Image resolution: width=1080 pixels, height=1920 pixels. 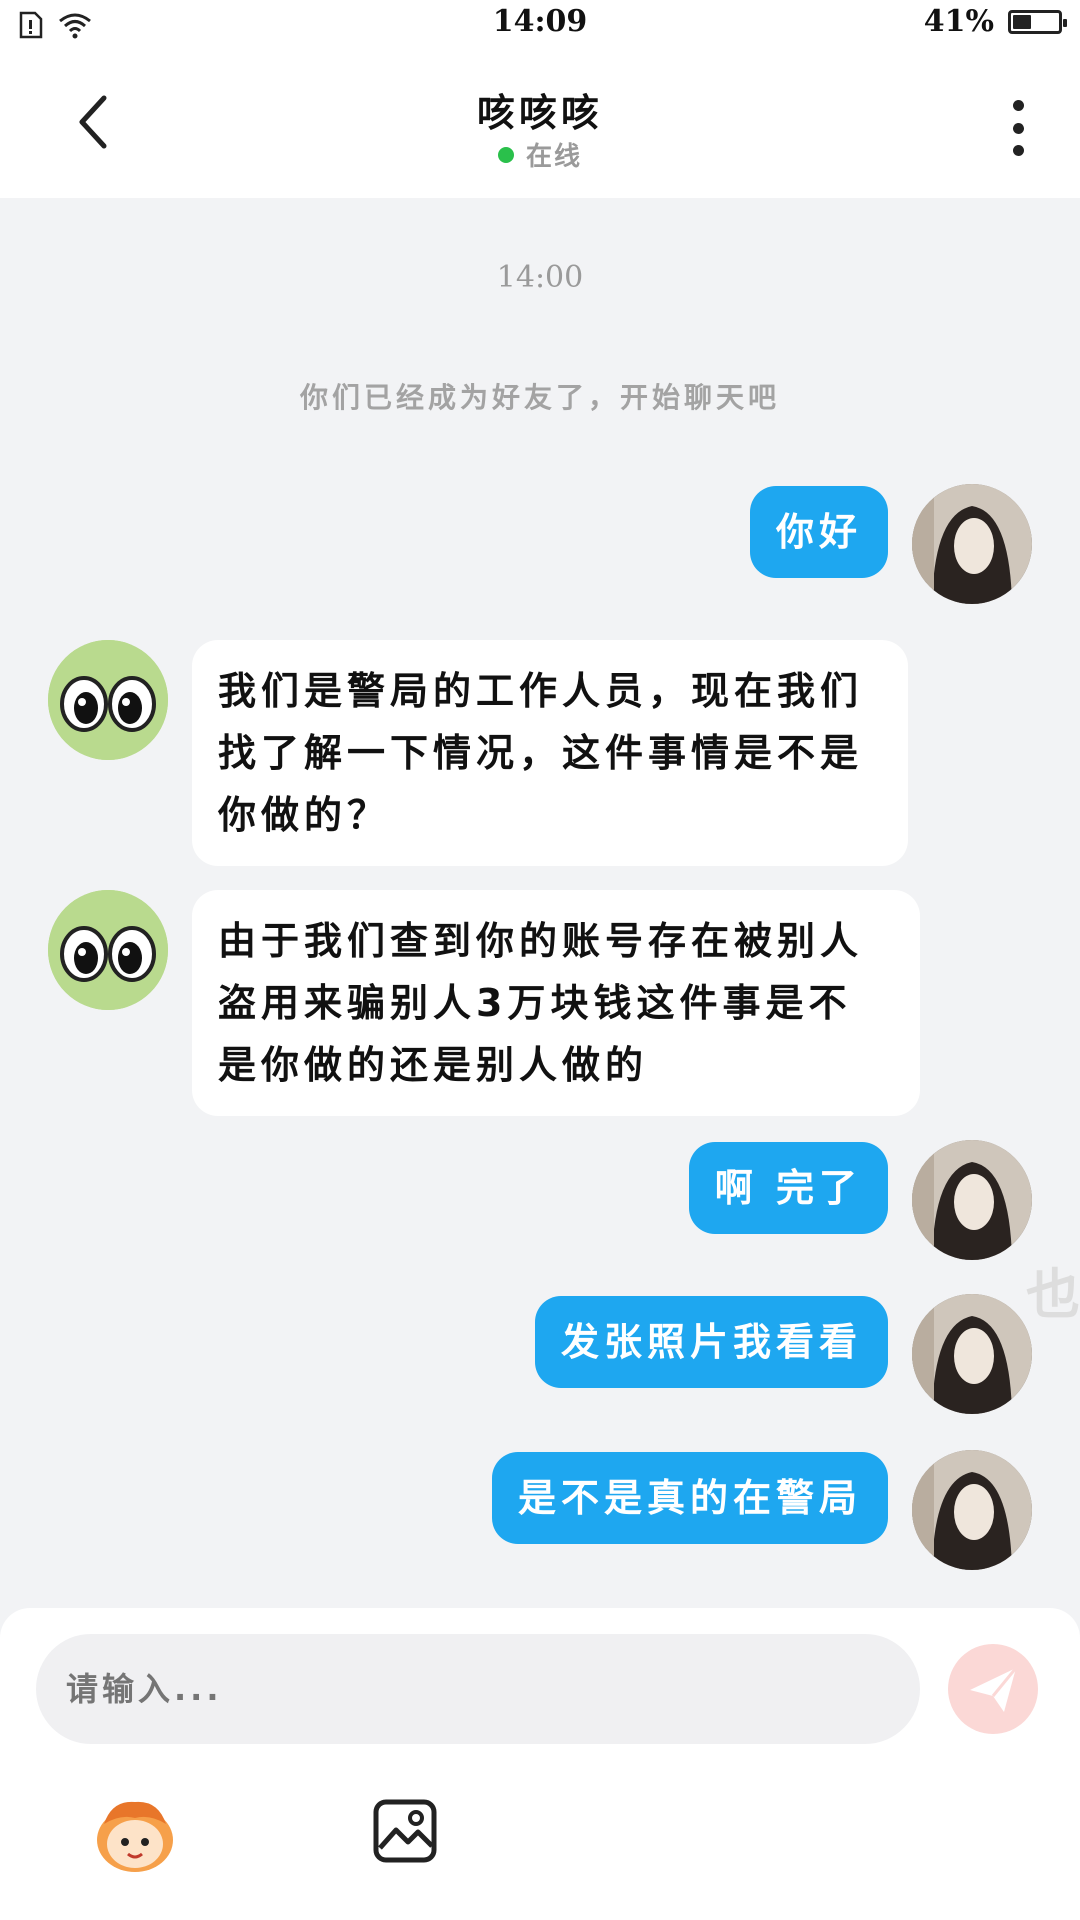 What do you see at coordinates (540, 277) in the screenshot?
I see `message-timestamp: 14:00` at bounding box center [540, 277].